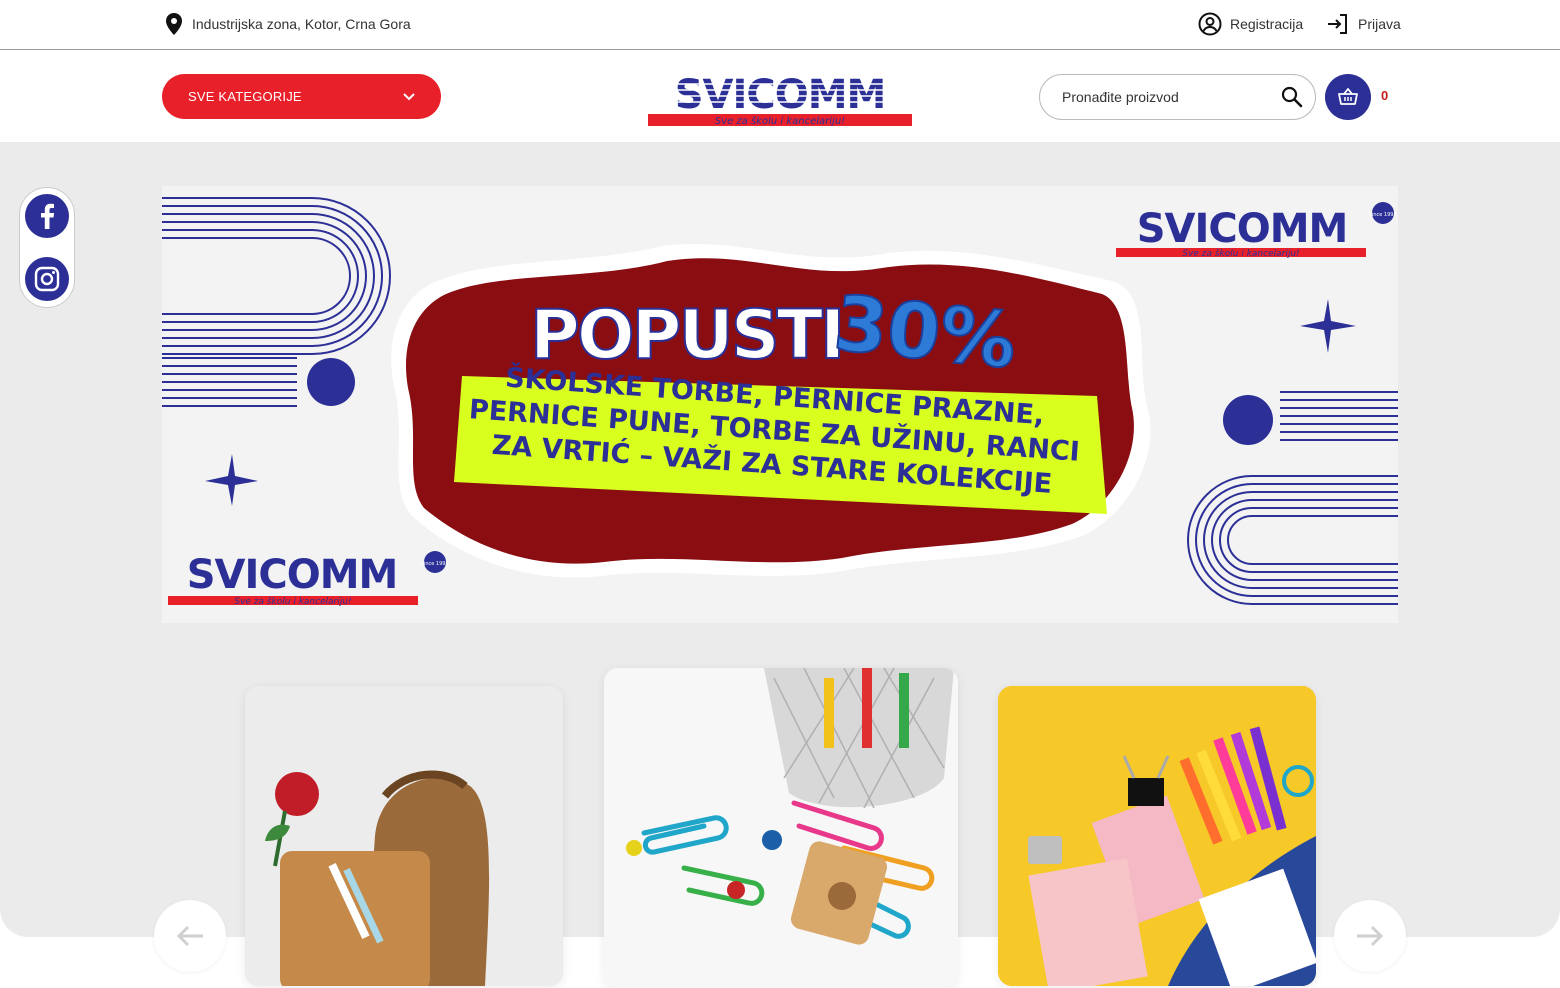  I want to click on facebook-link, so click(47, 216).